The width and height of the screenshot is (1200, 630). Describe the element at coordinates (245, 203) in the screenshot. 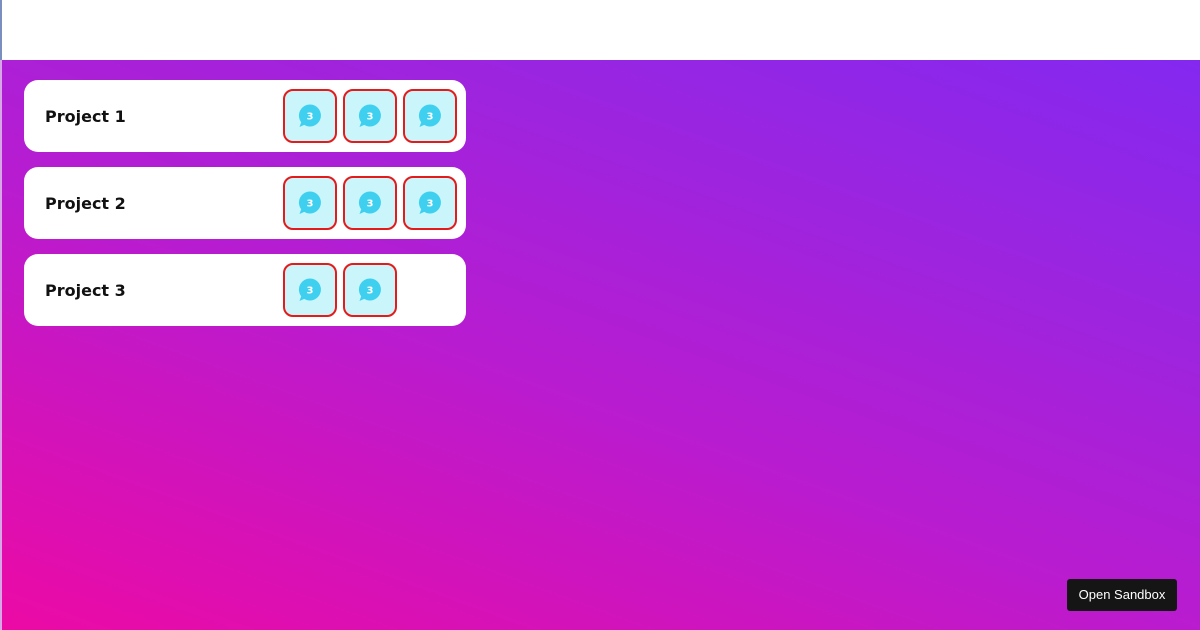

I see `project-card: Project 2 3 3 3` at that location.